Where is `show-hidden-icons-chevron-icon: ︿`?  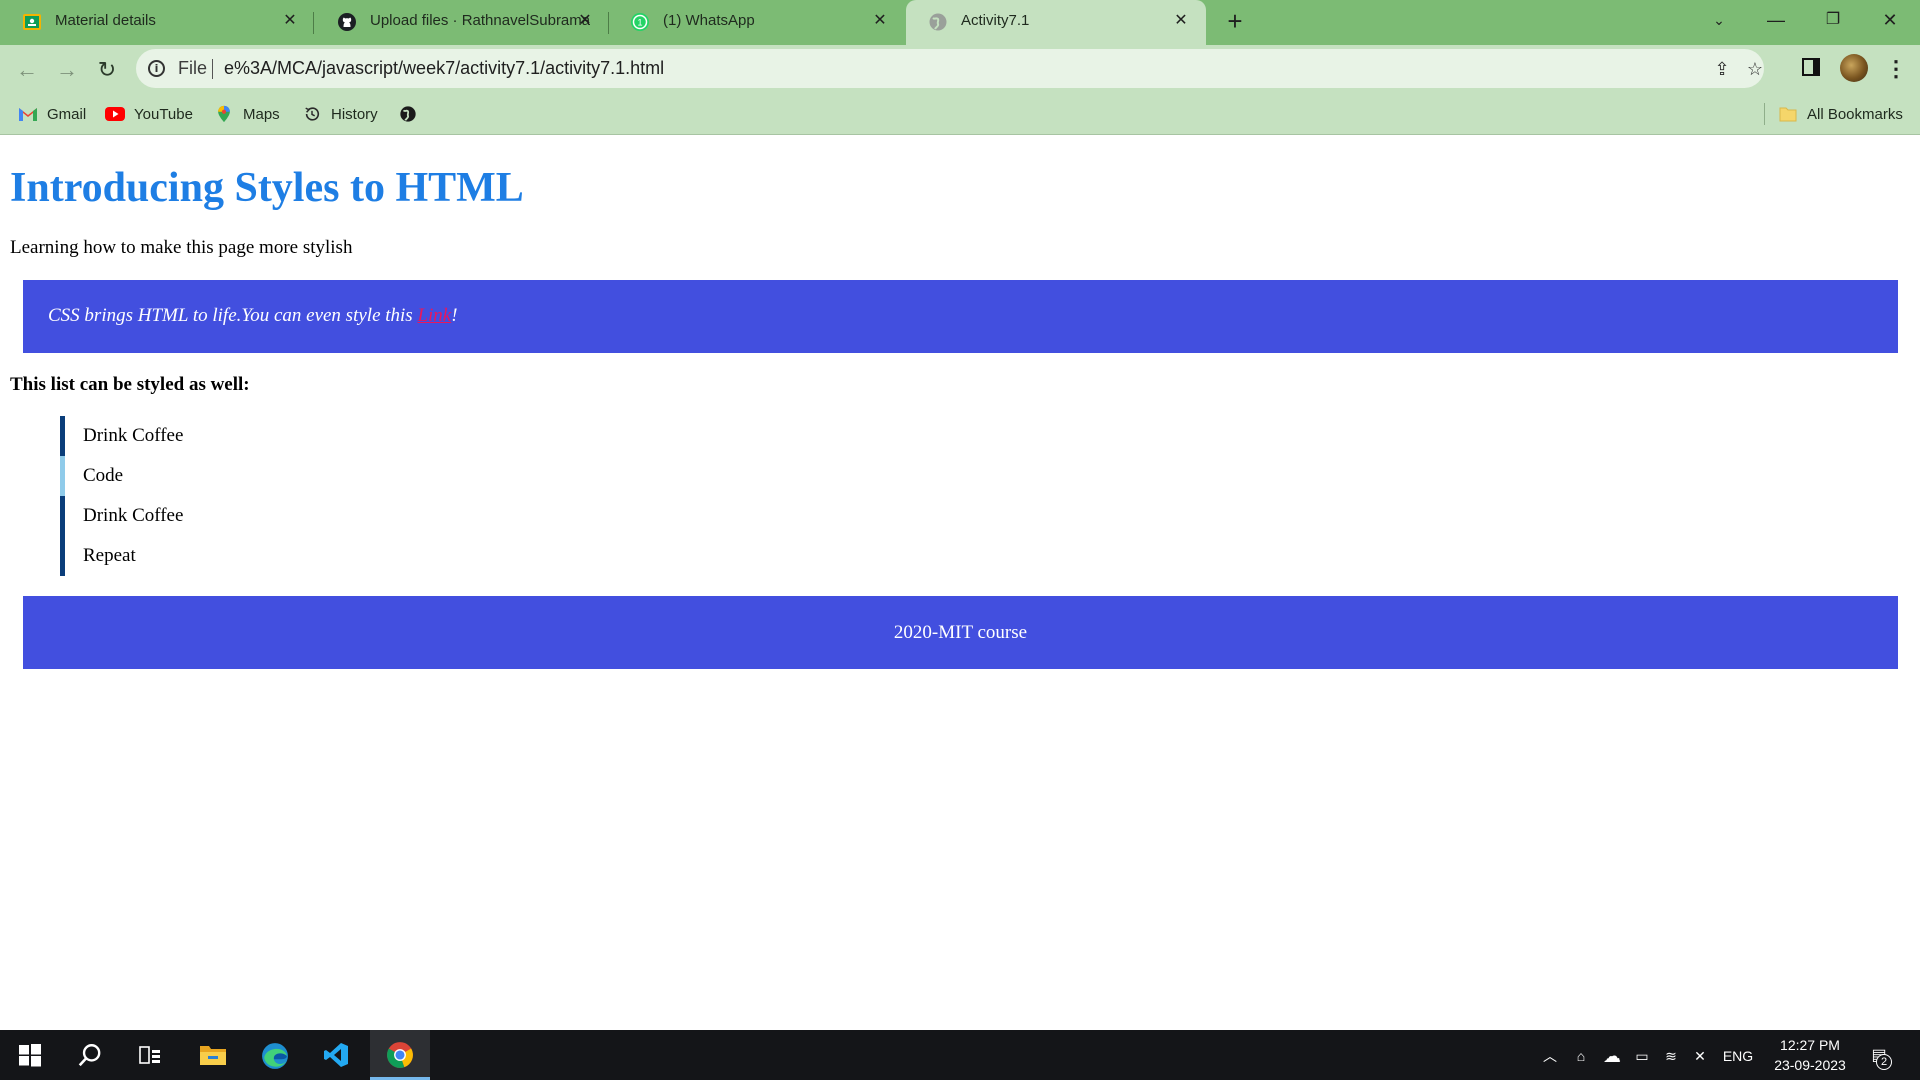
show-hidden-icons-chevron-icon: ︿ is located at coordinates (1550, 1056).